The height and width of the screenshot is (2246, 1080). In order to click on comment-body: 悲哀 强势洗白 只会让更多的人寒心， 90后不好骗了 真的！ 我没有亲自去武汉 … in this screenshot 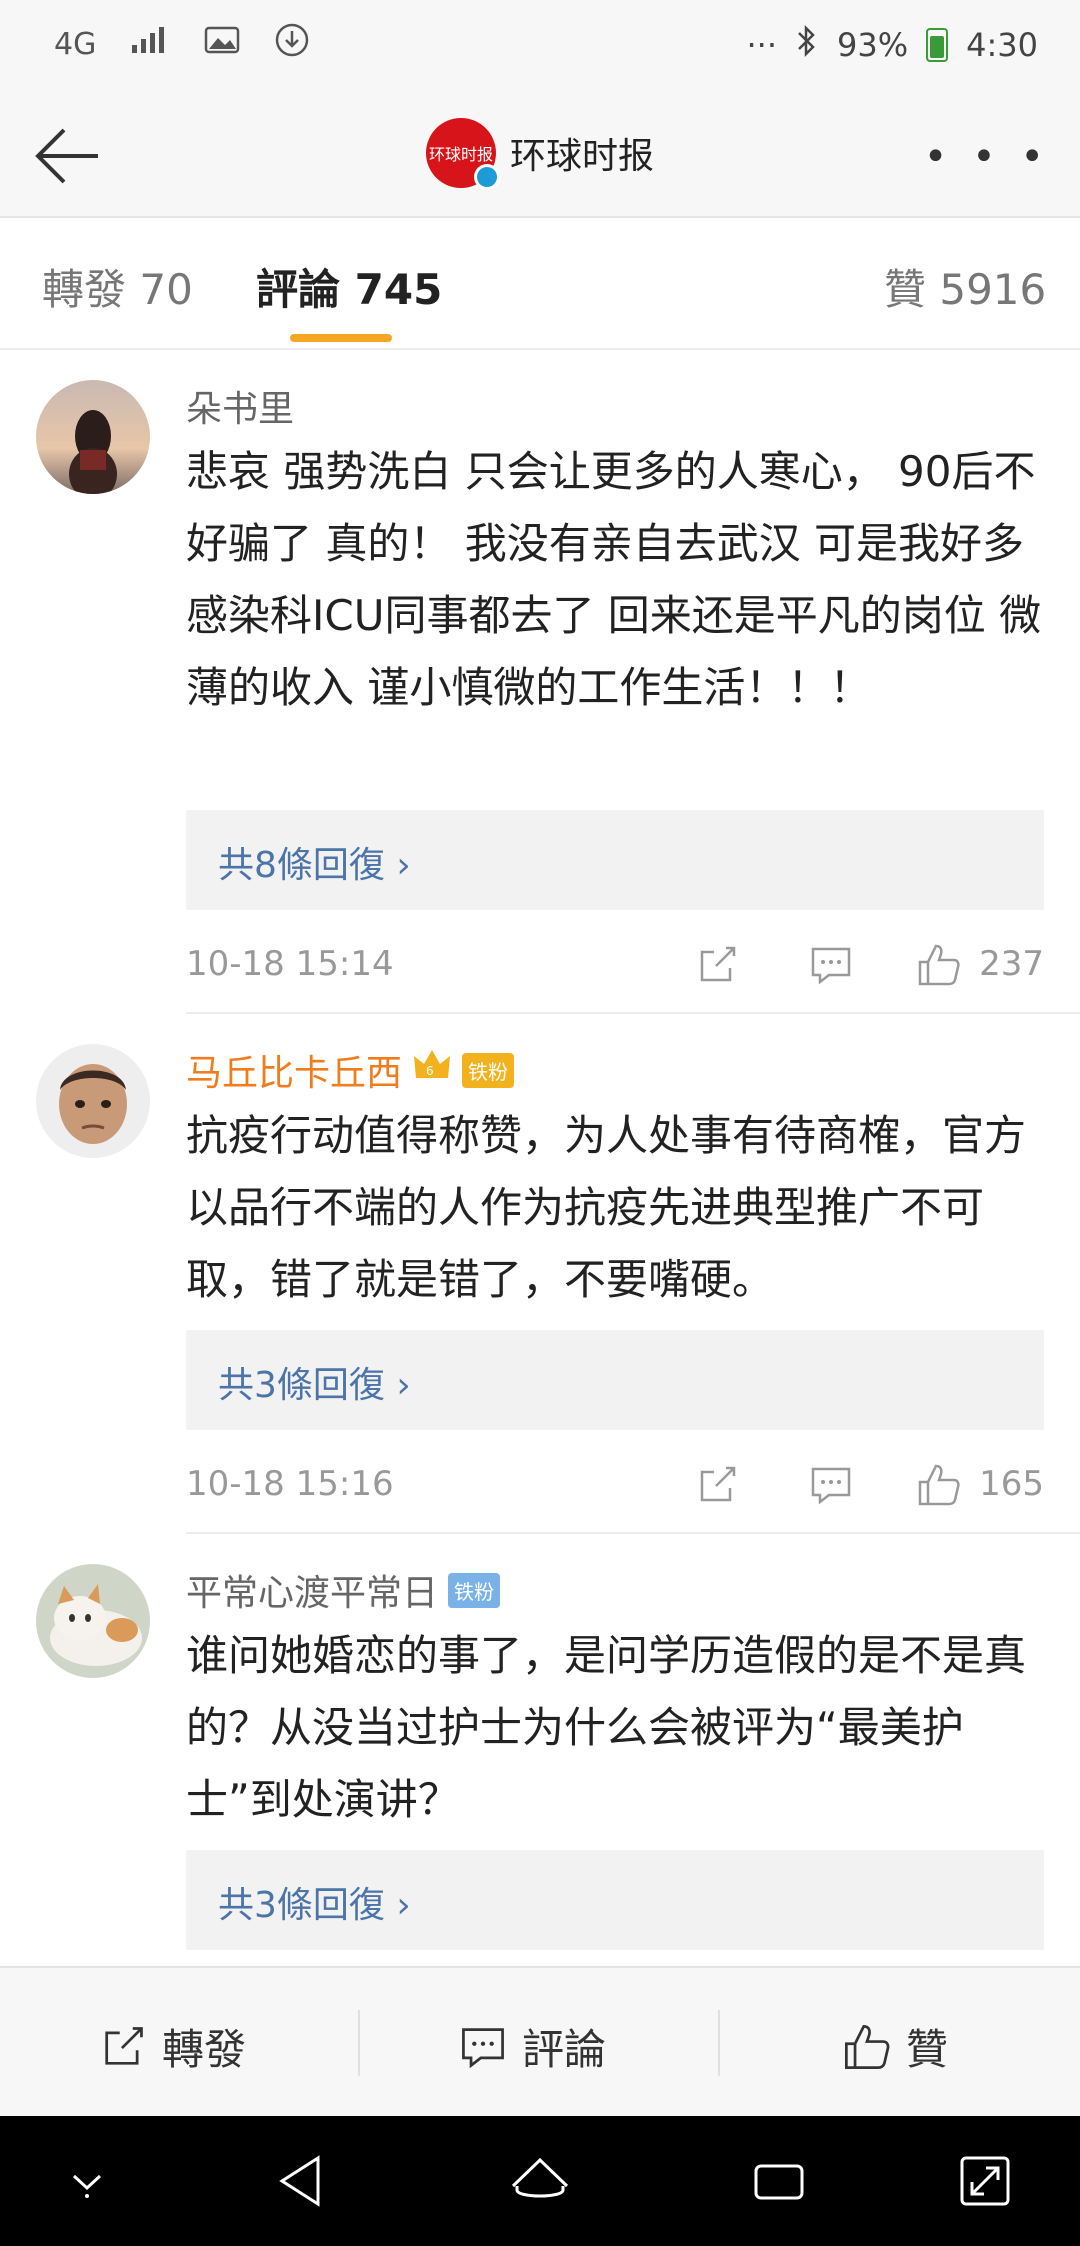, I will do `click(614, 579)`.